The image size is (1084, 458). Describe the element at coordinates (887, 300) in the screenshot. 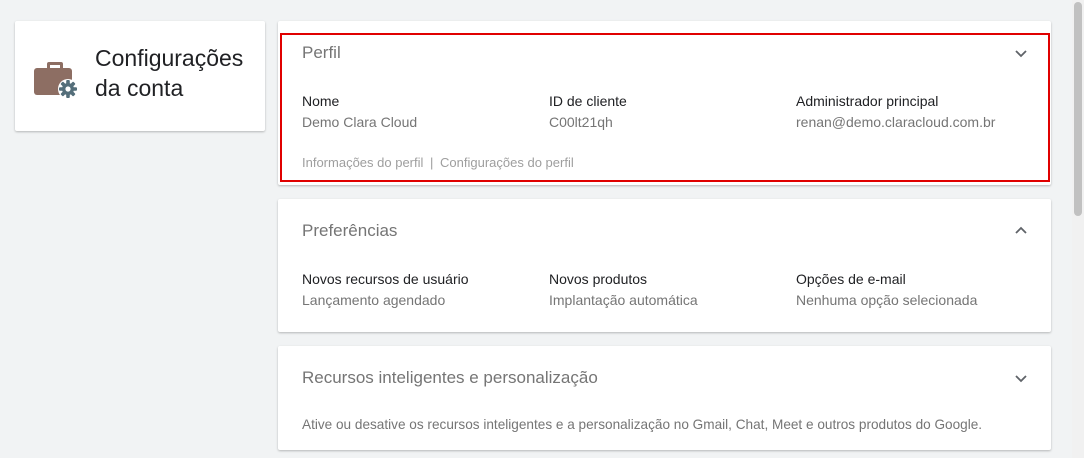

I see `email-options-value: Nenhuma opção selecionada` at that location.